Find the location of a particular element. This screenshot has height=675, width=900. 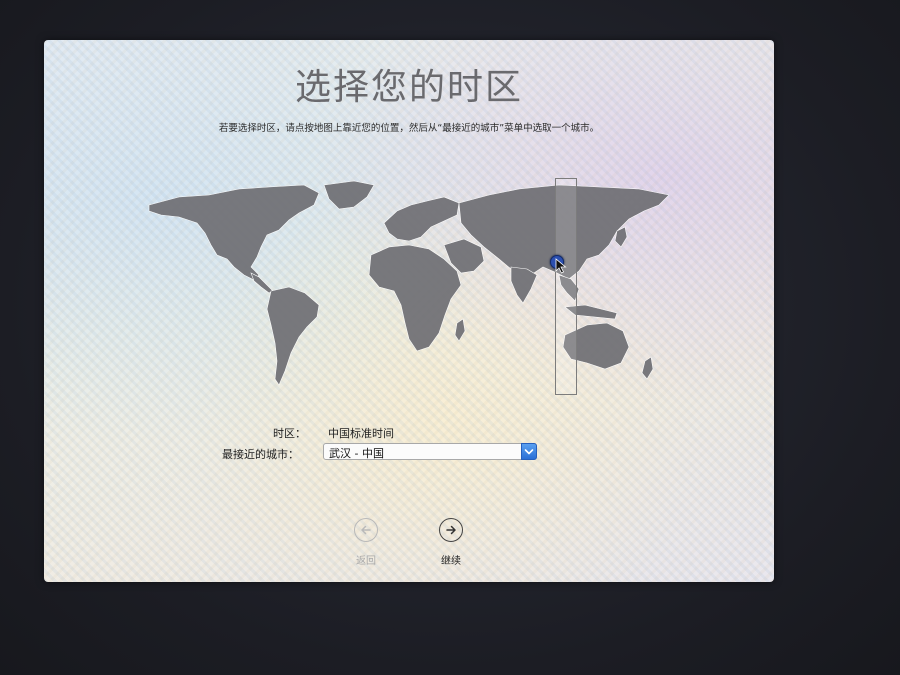

map-africa is located at coordinates (415, 298).